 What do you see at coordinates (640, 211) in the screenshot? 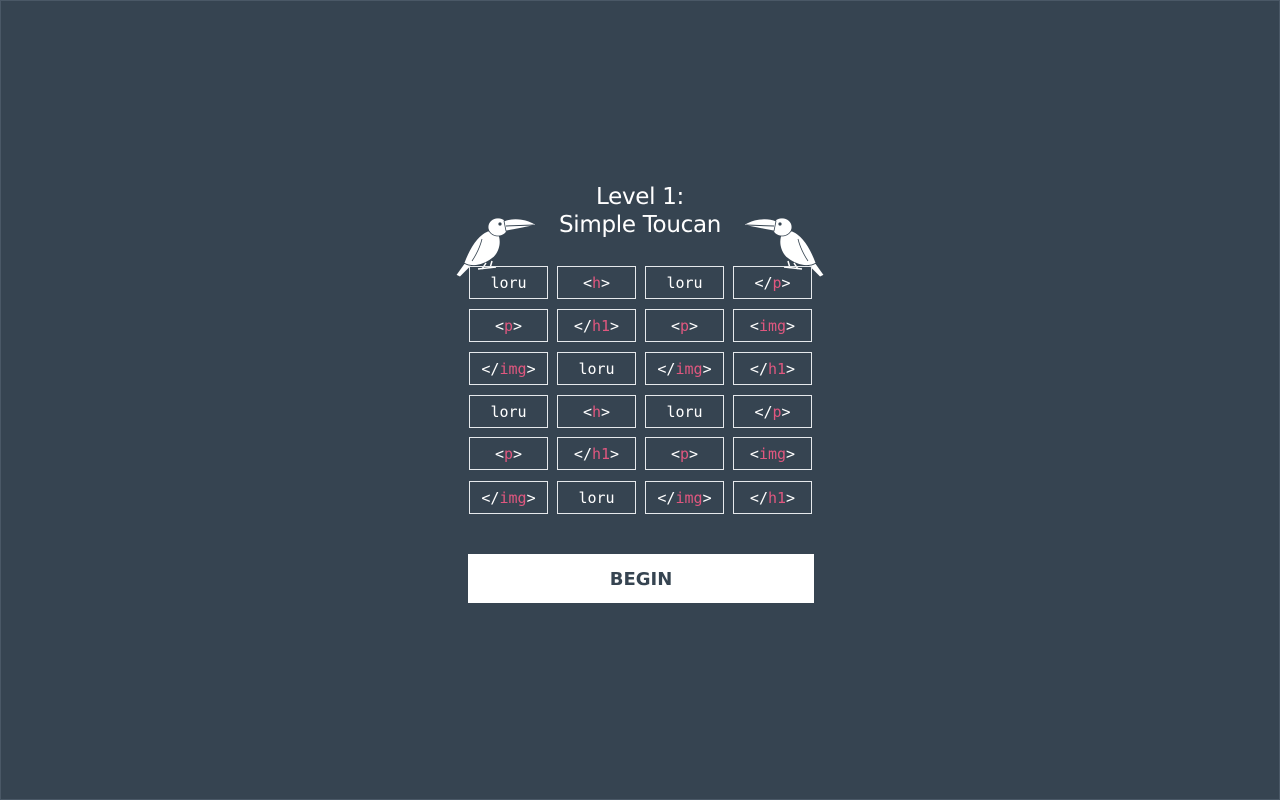
I see `level-title: Level 1: Simple Toucan` at bounding box center [640, 211].